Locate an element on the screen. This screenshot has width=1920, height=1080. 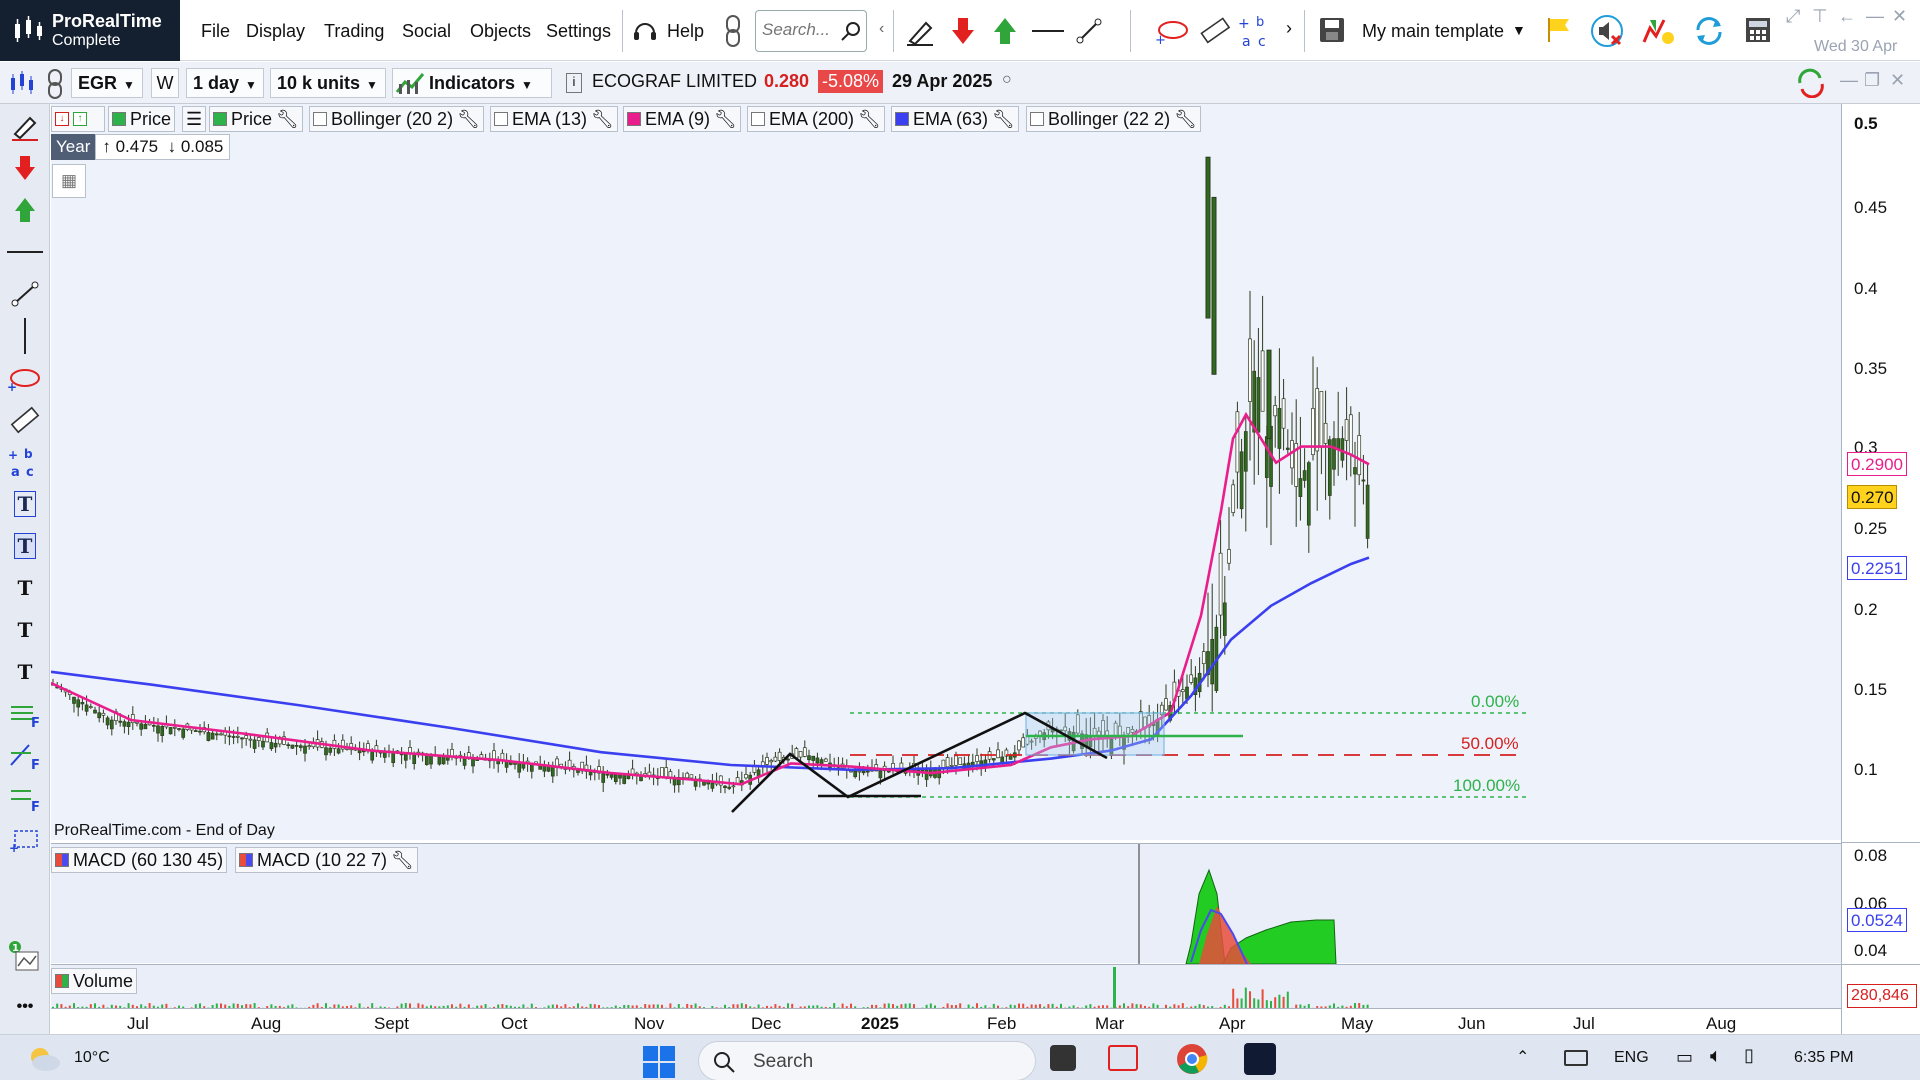
language-indicator: ENG is located at coordinates (1631, 1058).